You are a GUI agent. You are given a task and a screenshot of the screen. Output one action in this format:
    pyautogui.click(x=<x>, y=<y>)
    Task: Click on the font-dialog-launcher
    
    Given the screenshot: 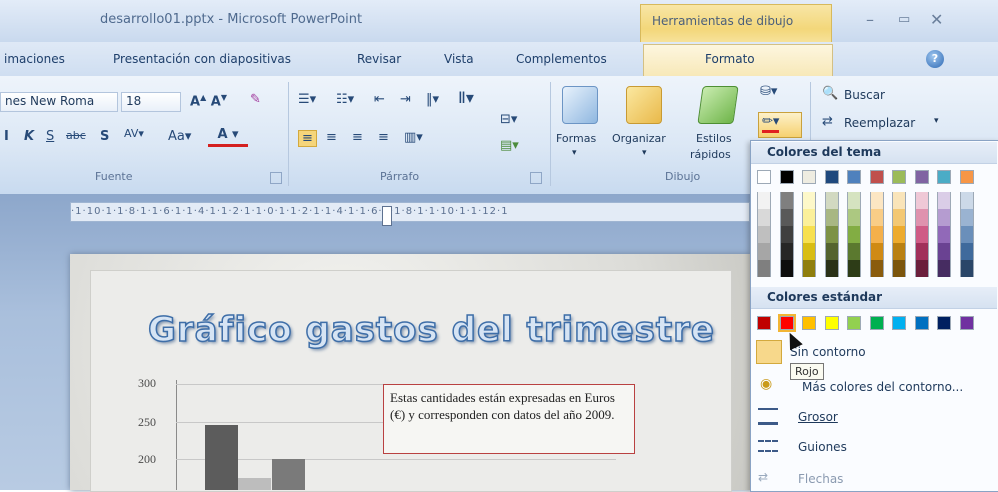 What is the action you would take?
    pyautogui.click(x=276, y=178)
    